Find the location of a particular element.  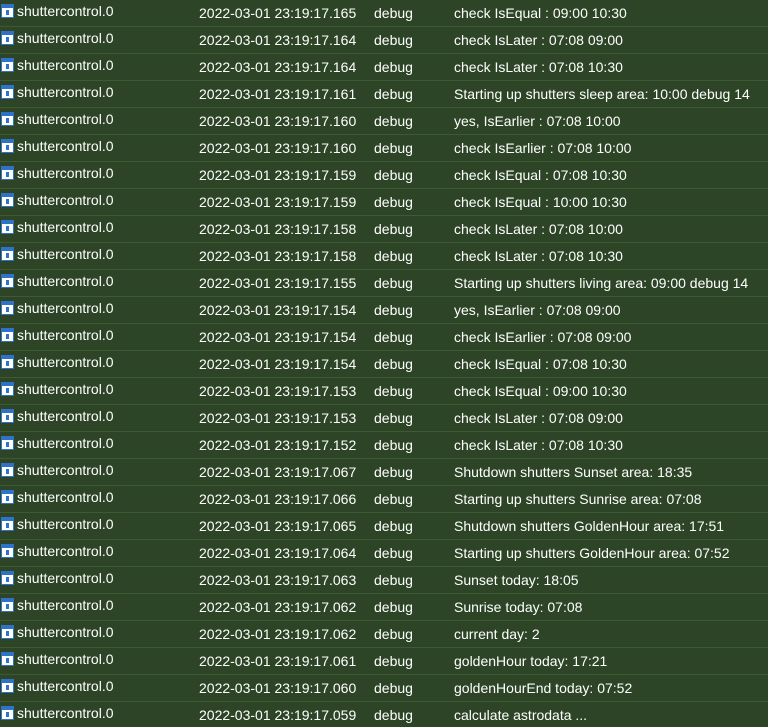

log-message: check IsLater : 07:08 09:00 is located at coordinates (538, 418).